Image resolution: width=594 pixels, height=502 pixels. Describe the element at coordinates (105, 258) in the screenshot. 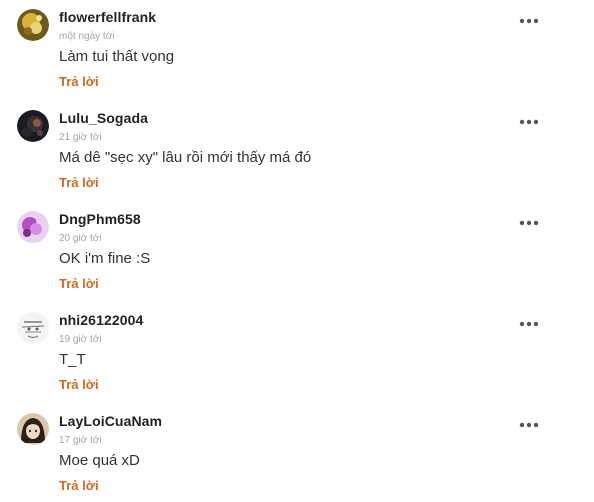

I see `comment-text: OK i'm fine :S` at that location.